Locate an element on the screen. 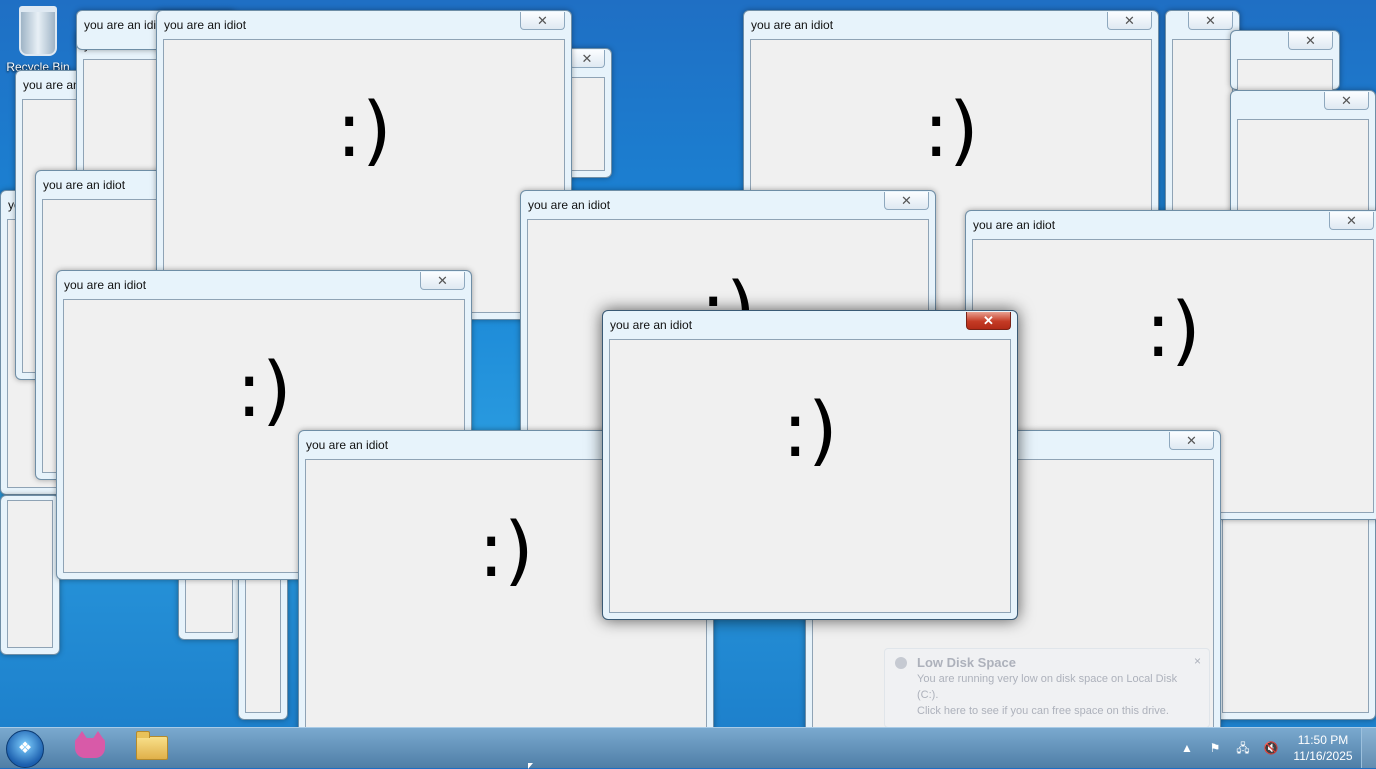 This screenshot has width=1376, height=769. windows-logo-icon: ❖ is located at coordinates (25, 748).